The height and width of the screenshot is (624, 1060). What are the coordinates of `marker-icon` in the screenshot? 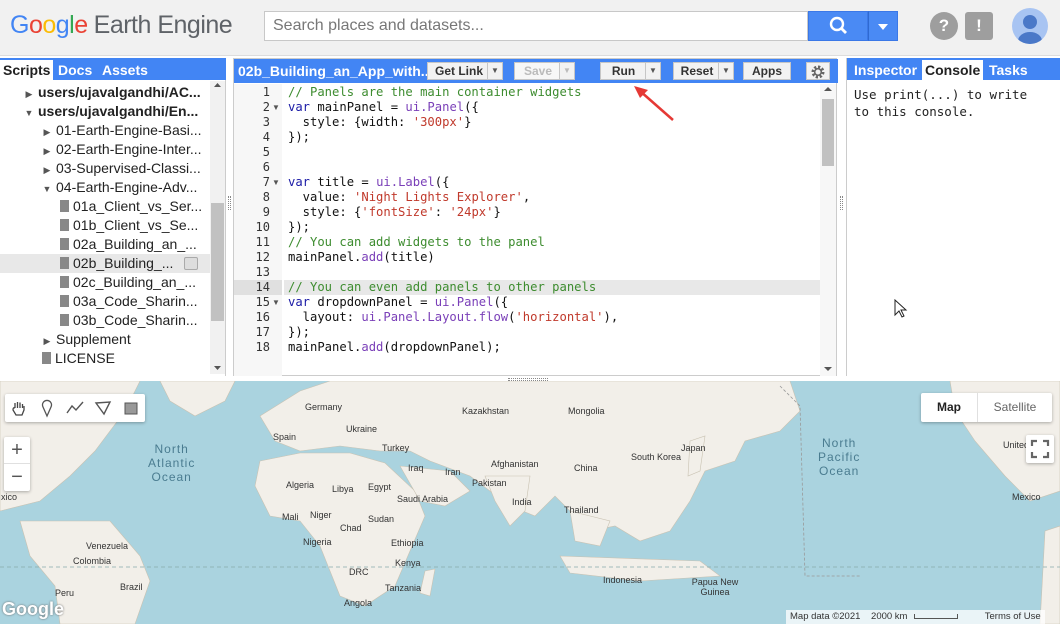 It's located at (47, 408).